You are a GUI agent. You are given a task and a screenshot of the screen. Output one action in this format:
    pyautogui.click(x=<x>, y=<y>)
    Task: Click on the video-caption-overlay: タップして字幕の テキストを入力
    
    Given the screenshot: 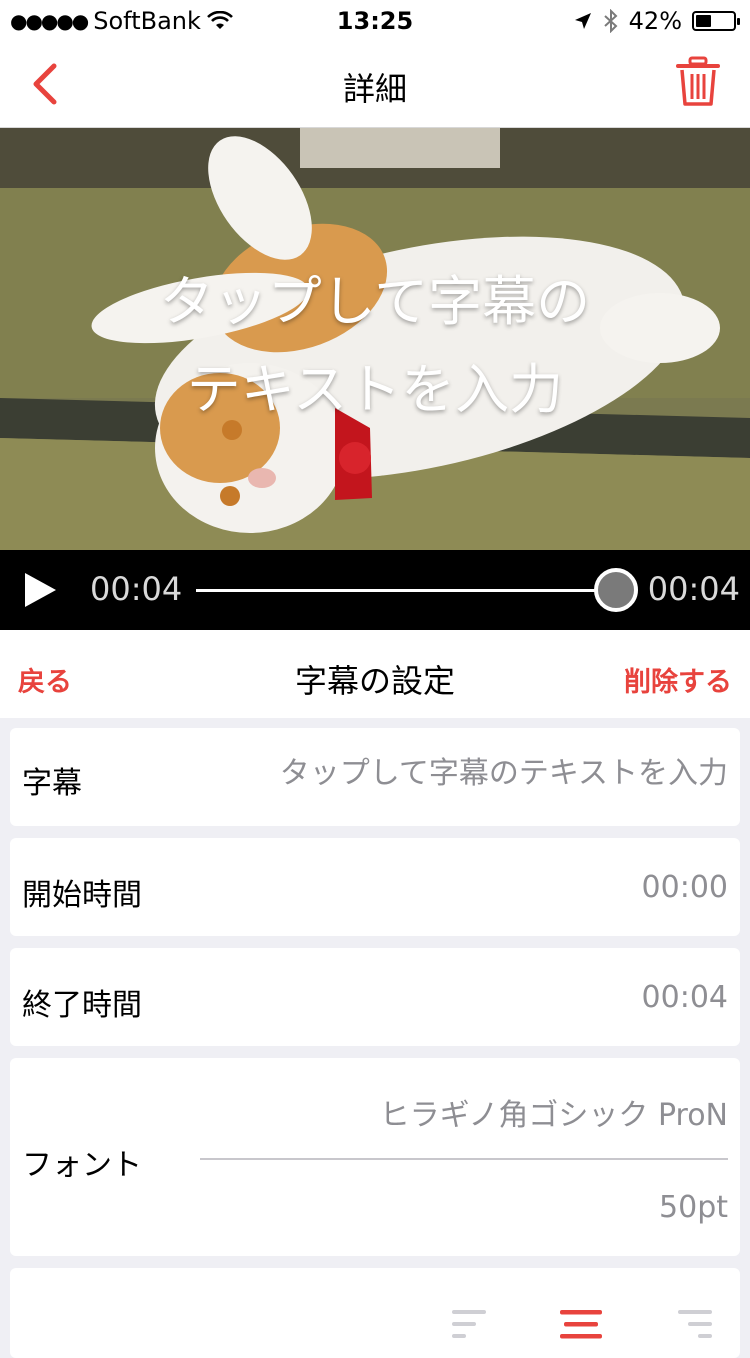 What is the action you would take?
    pyautogui.click(x=375, y=346)
    